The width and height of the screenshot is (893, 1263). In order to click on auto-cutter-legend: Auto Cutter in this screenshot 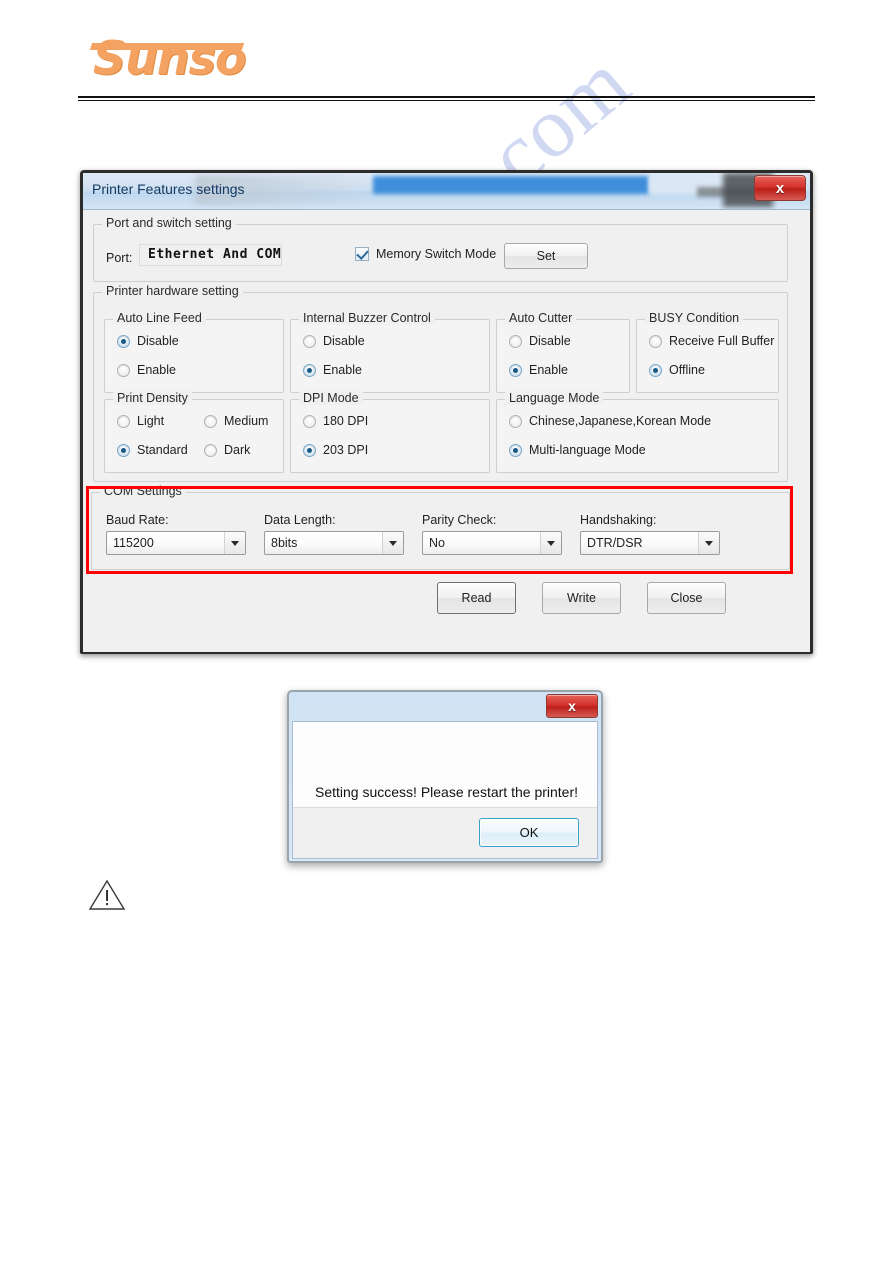, I will do `click(541, 318)`.